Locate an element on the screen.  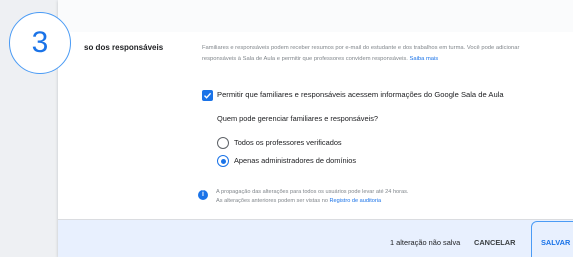
radio-selected is located at coordinates (223, 161).